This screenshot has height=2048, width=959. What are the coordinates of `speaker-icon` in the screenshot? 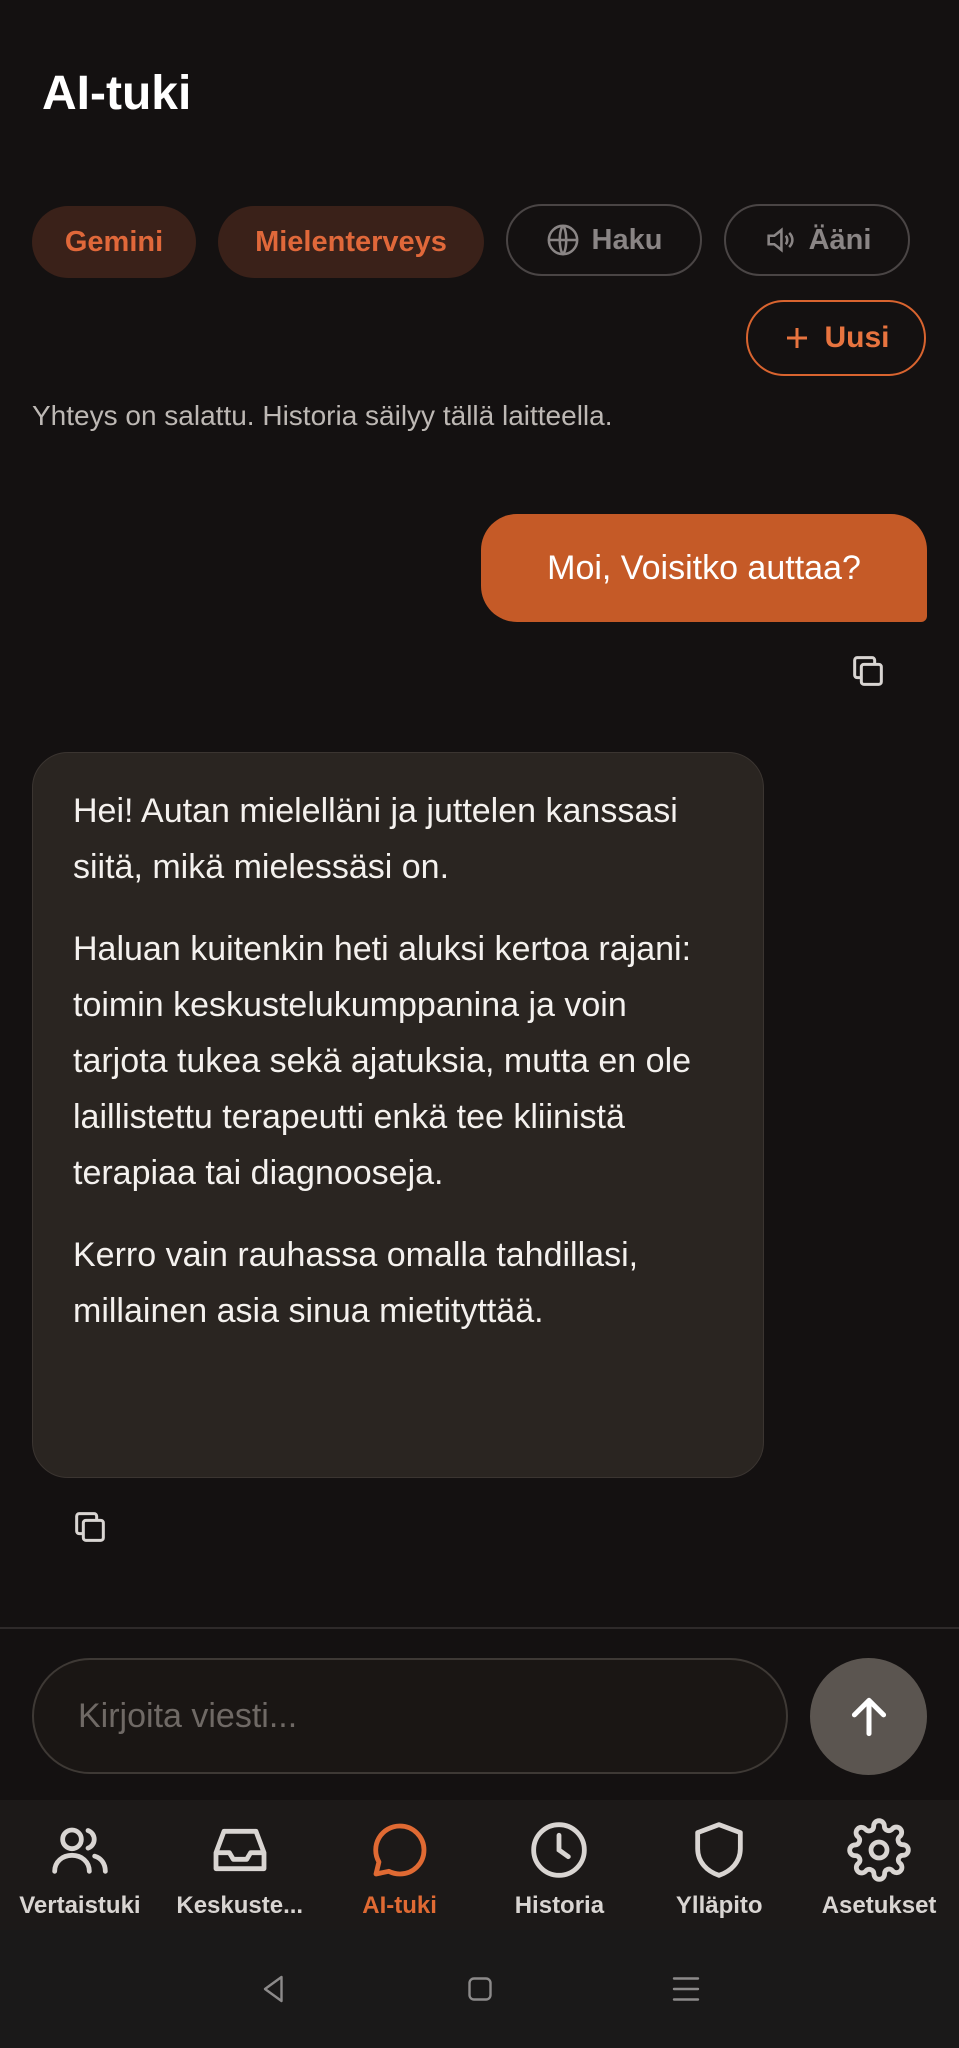 It's located at (780, 240).